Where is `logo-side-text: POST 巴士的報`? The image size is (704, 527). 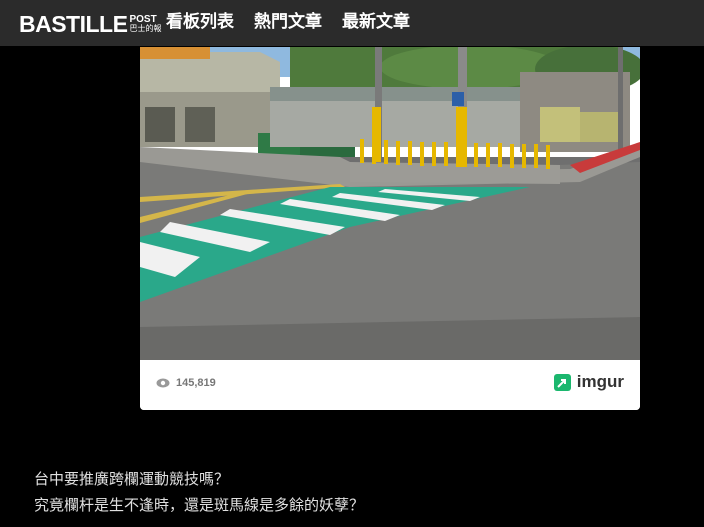 logo-side-text: POST 巴士的報 is located at coordinates (145, 24).